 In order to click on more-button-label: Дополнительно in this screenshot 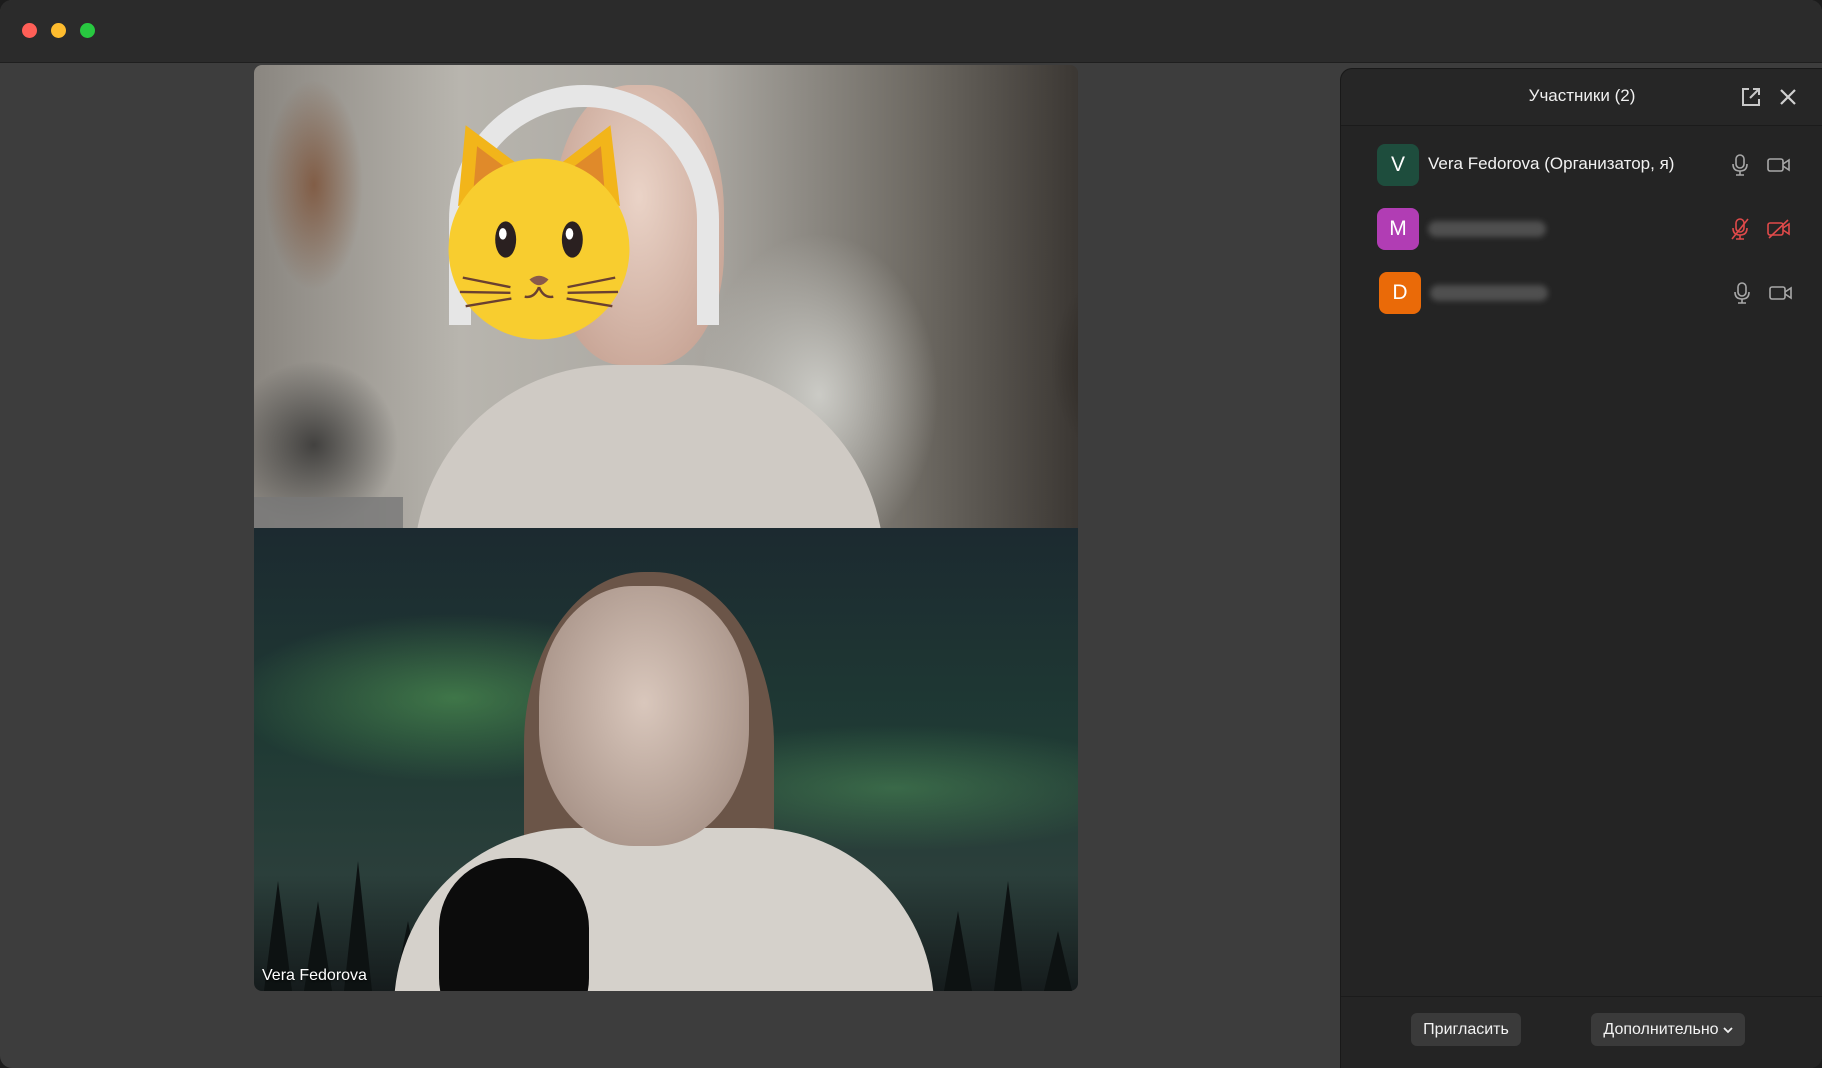, I will do `click(1661, 1029)`.